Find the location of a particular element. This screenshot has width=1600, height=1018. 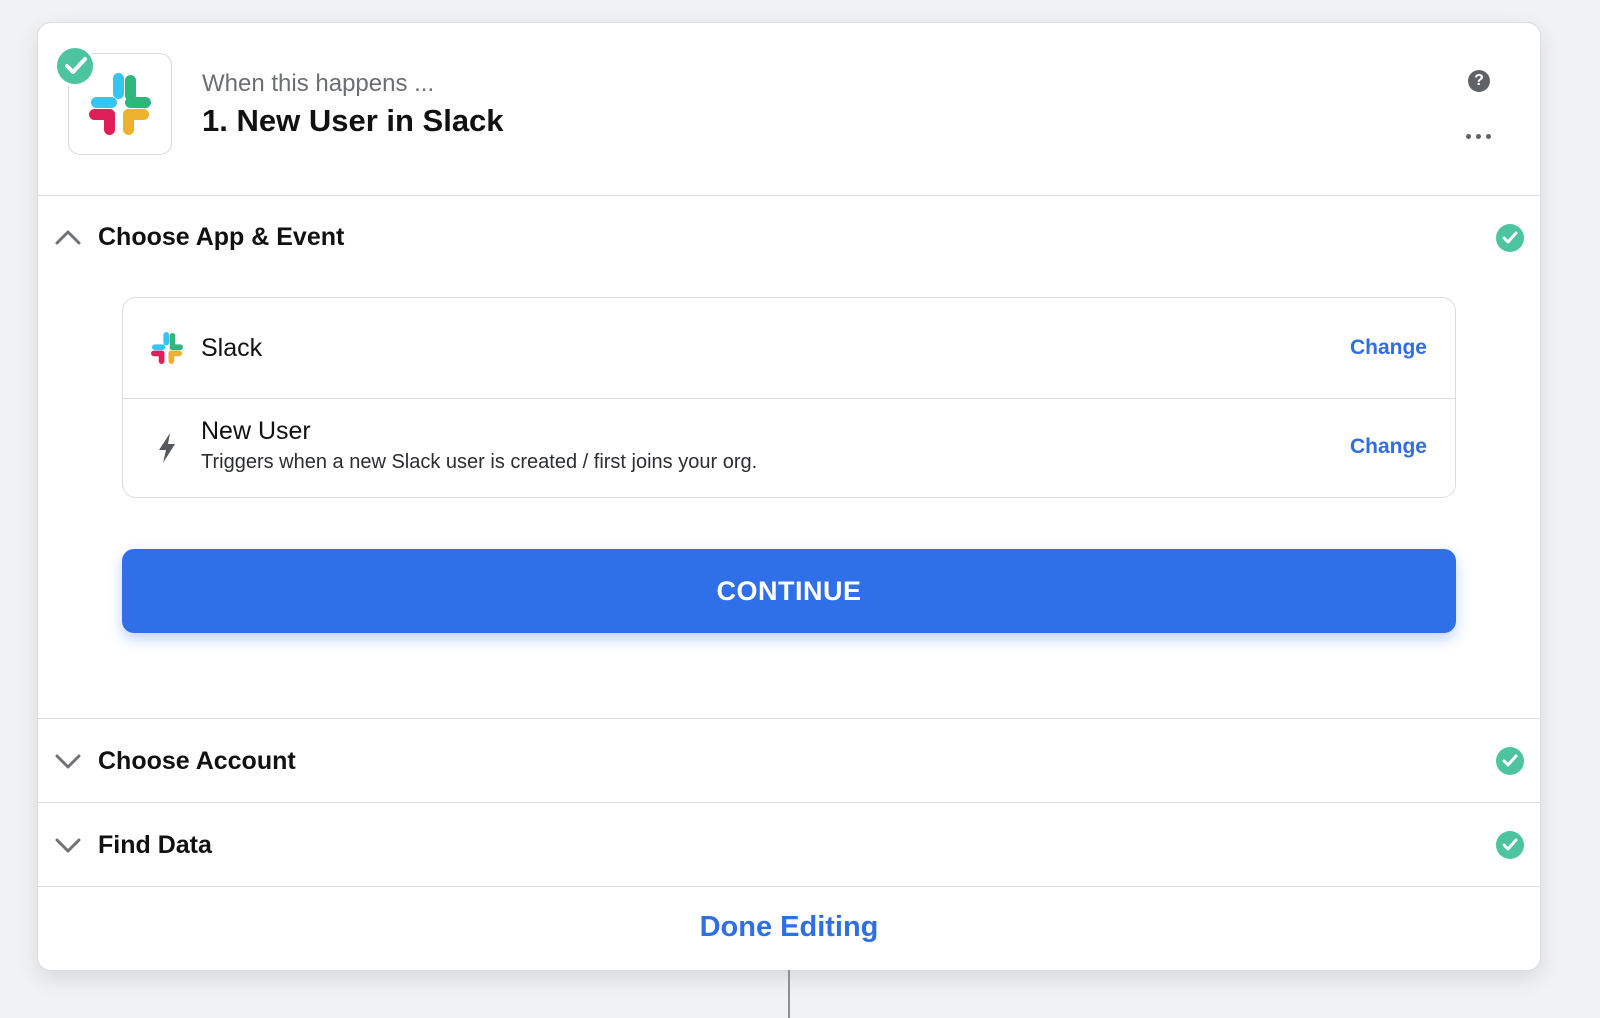

section-find-data-header: Find Data is located at coordinates (789, 845).